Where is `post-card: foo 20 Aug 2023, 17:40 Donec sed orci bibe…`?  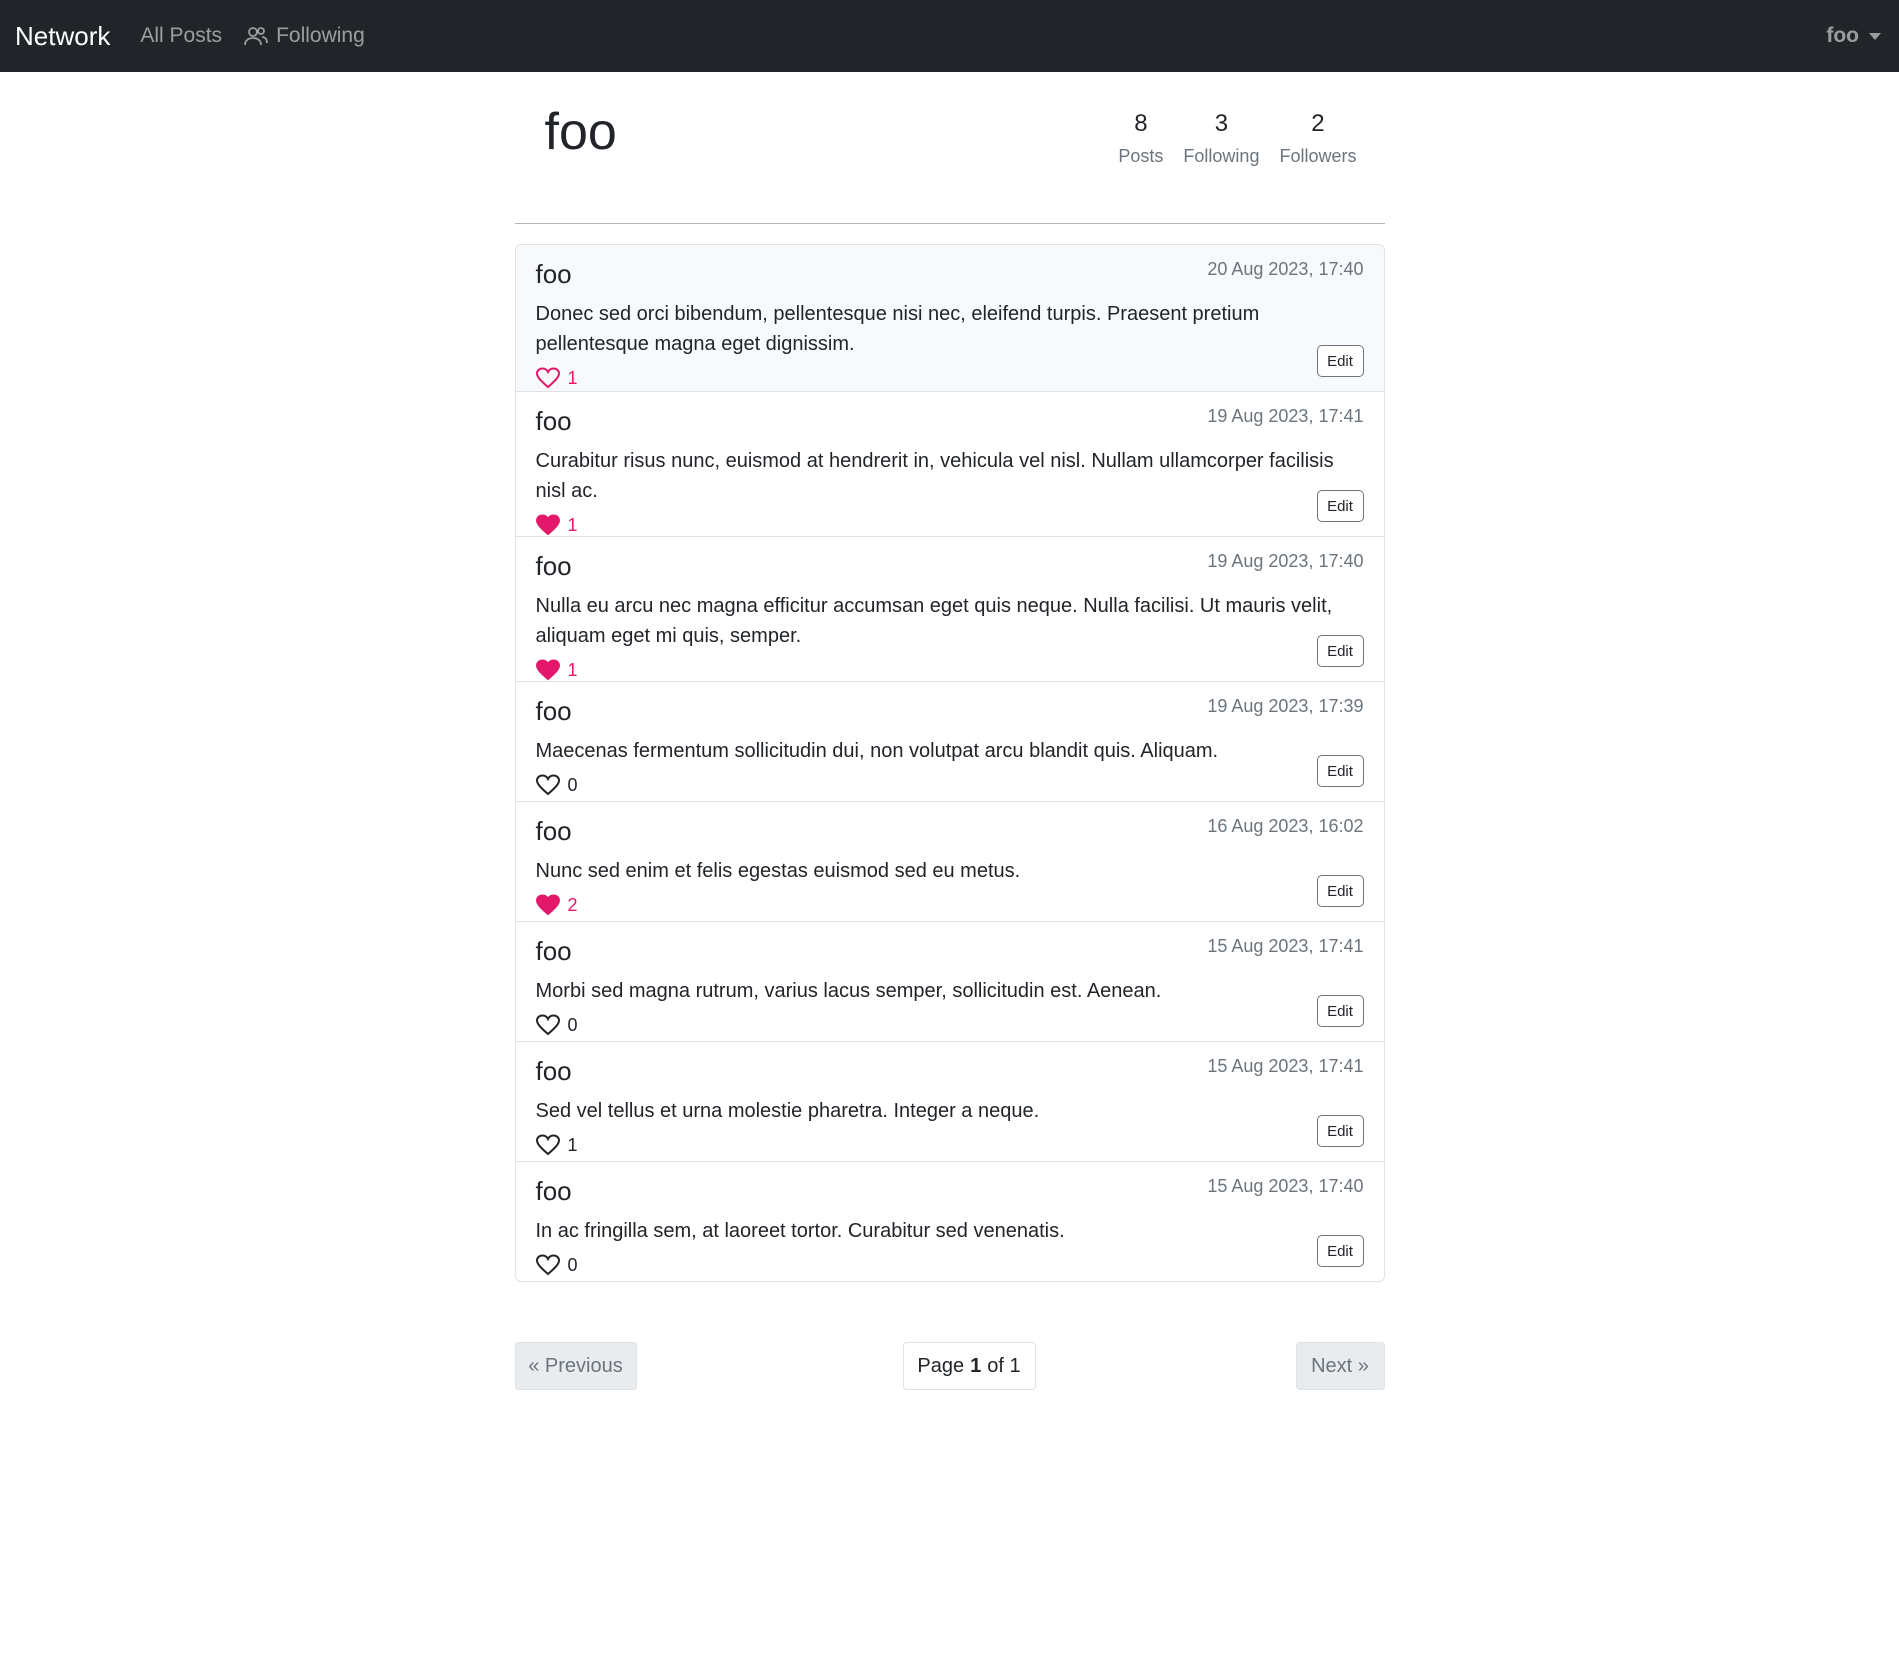 post-card: foo 20 Aug 2023, 17:40 Donec sed orci bibe… is located at coordinates (949, 318).